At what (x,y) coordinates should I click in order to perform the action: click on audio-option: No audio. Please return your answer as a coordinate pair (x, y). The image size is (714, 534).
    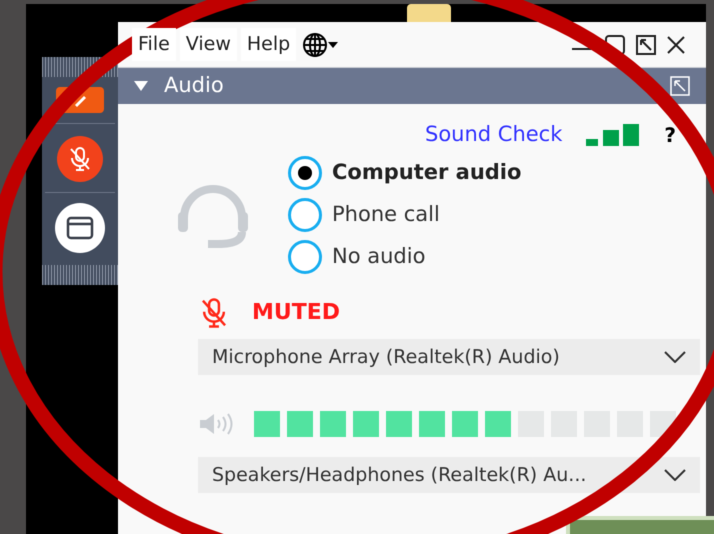
    Looking at the image, I should click on (405, 257).